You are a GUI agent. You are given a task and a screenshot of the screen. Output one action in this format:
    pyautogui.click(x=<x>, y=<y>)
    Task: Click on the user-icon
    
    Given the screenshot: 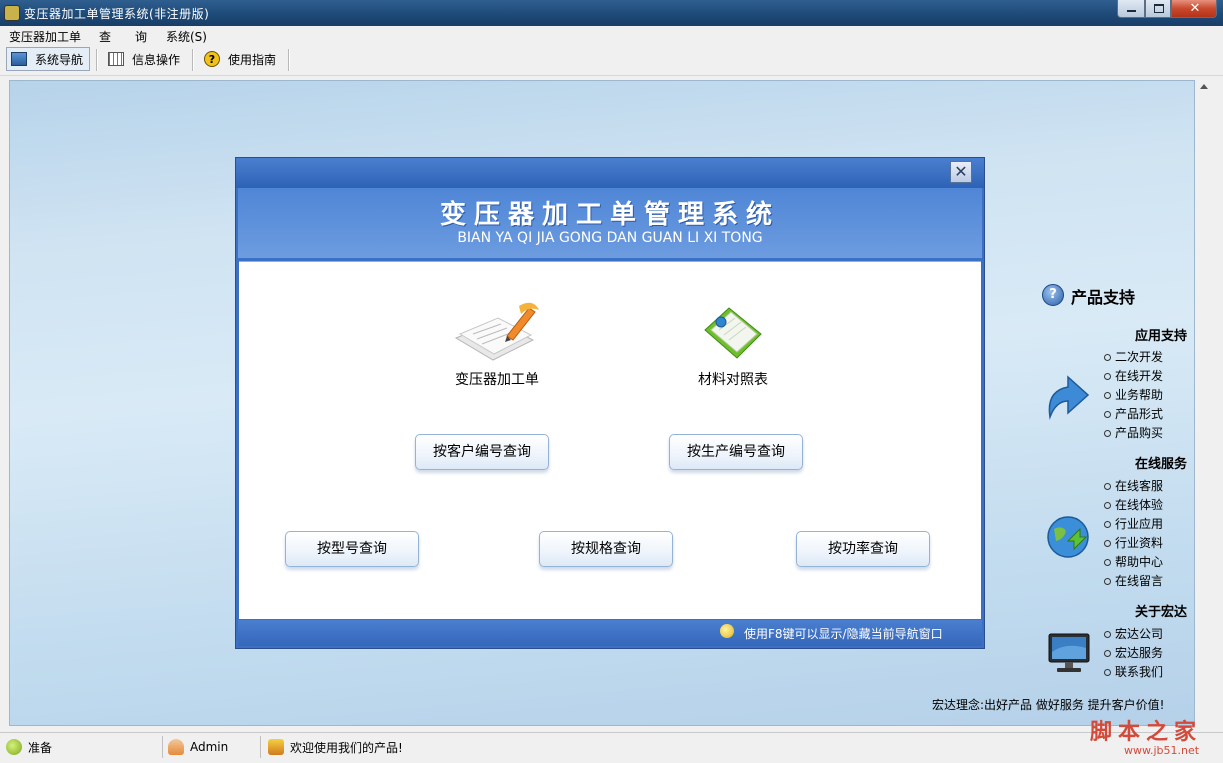 What is the action you would take?
    pyautogui.click(x=176, y=747)
    